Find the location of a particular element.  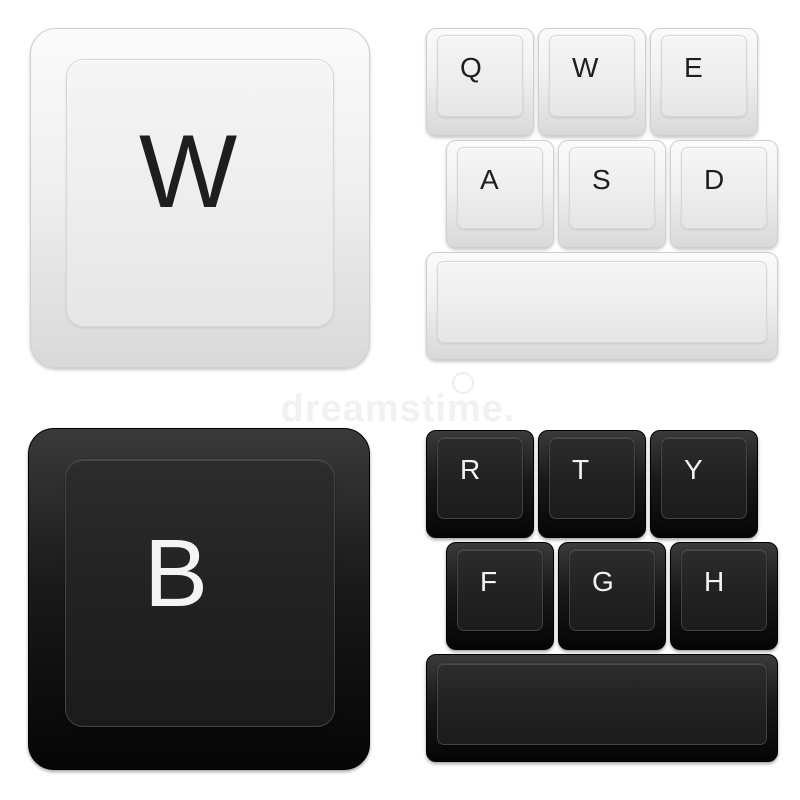

white-big-key-label: W is located at coordinates (188, 172).